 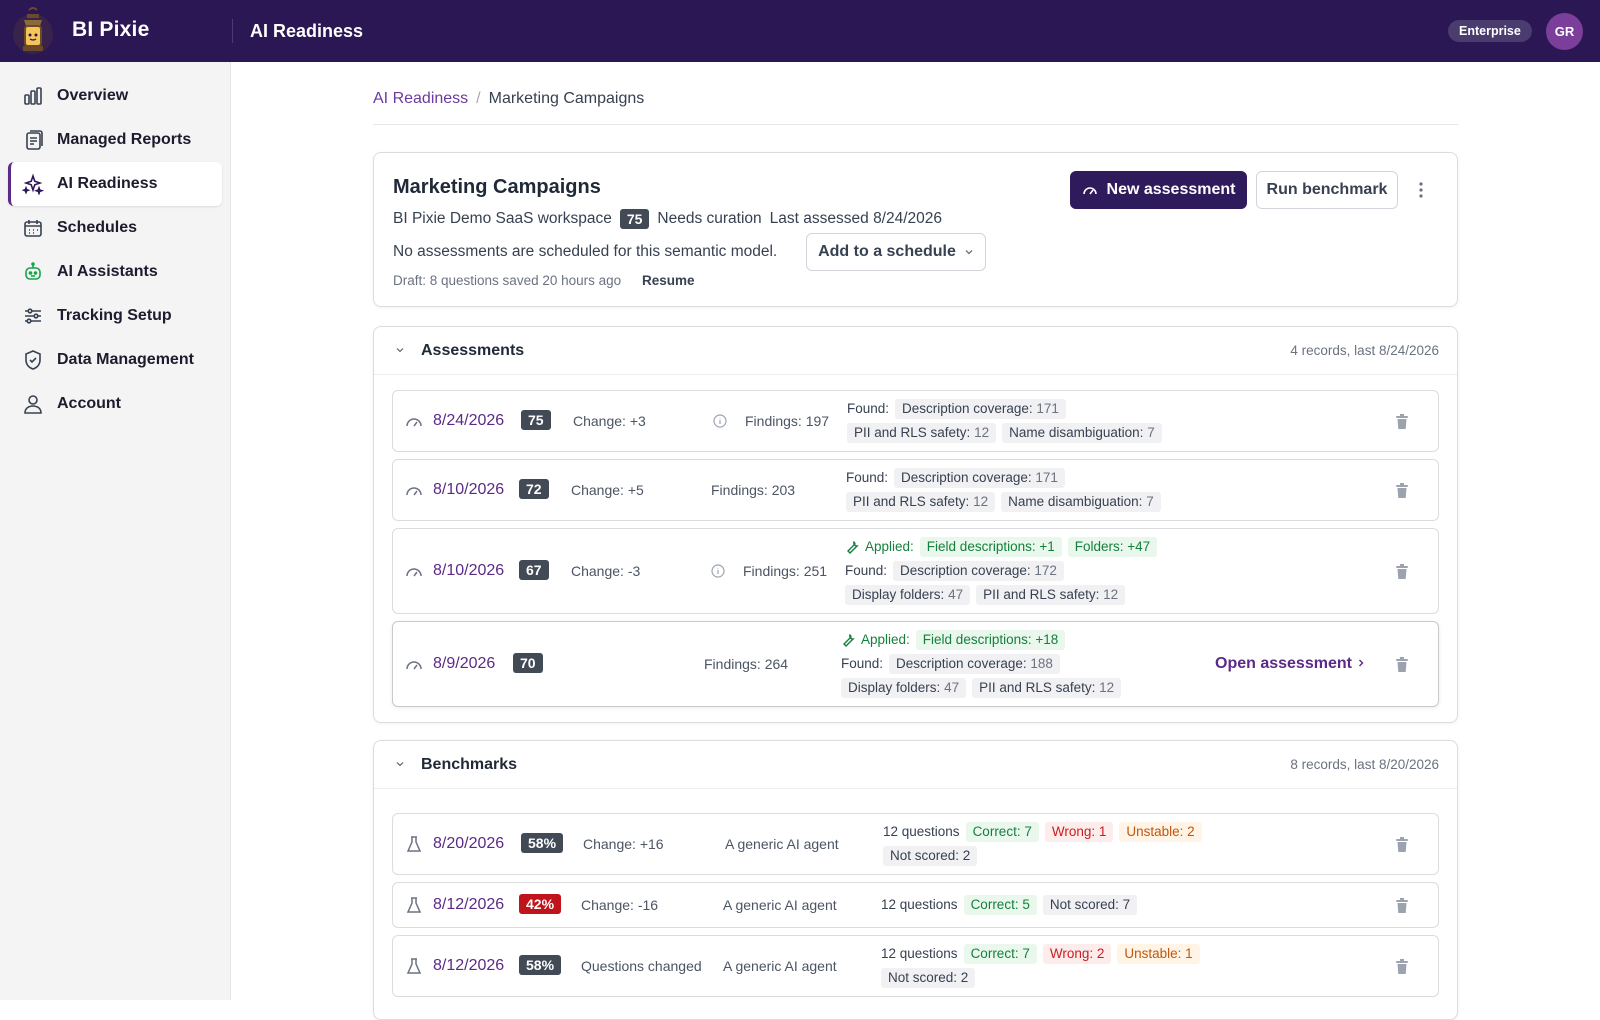 What do you see at coordinates (1000, 905) in the screenshot?
I see `correct-tag: Correct: 5` at bounding box center [1000, 905].